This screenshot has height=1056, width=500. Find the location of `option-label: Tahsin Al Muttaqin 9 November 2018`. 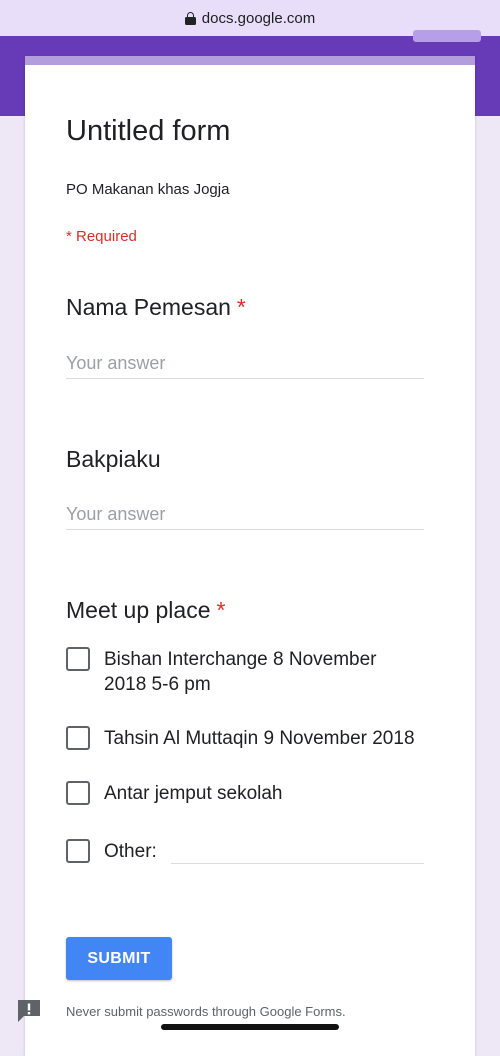

option-label: Tahsin Al Muttaqin 9 November 2018 is located at coordinates (259, 738).